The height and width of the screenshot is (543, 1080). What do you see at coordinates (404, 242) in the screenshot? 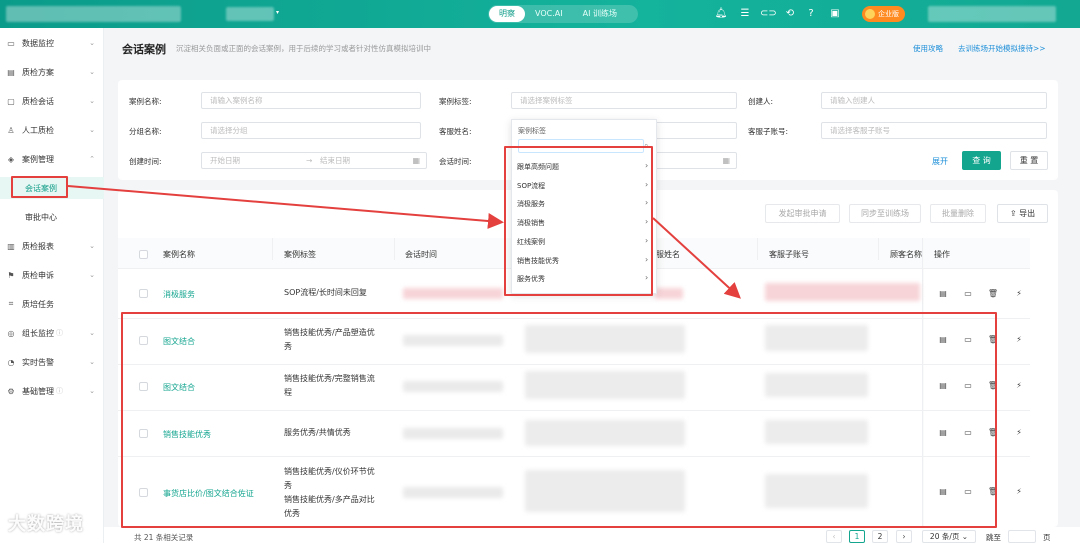
I see `annotation-arrows` at bounding box center [404, 242].